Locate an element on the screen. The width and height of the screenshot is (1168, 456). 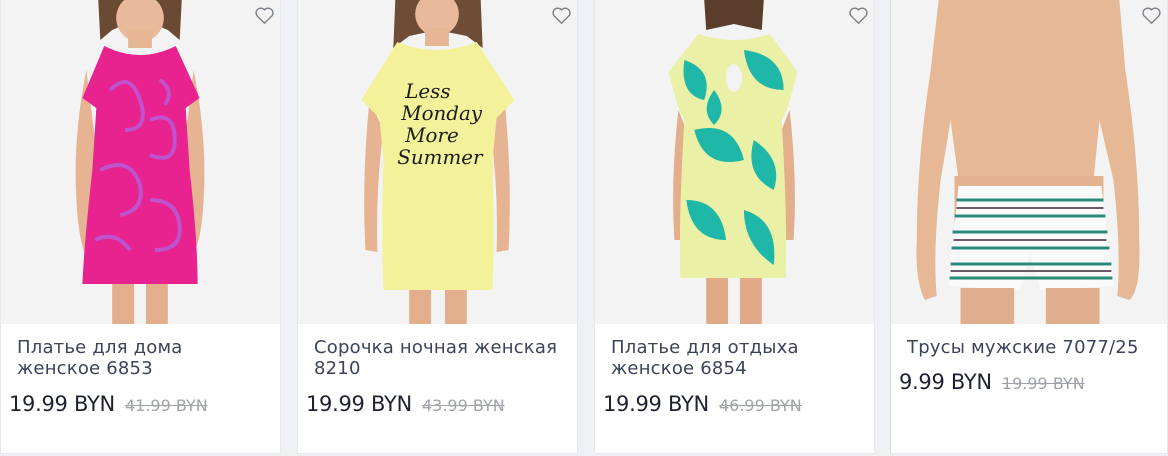
svg-text: Summer is located at coordinates (440, 157).